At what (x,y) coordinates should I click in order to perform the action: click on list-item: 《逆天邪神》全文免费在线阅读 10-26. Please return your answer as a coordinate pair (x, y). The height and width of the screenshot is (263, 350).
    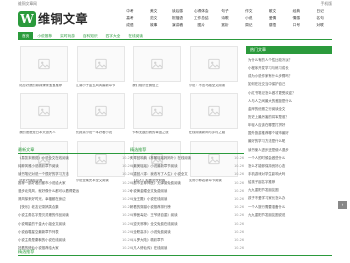
    Looking at the image, I should click on (187, 224).